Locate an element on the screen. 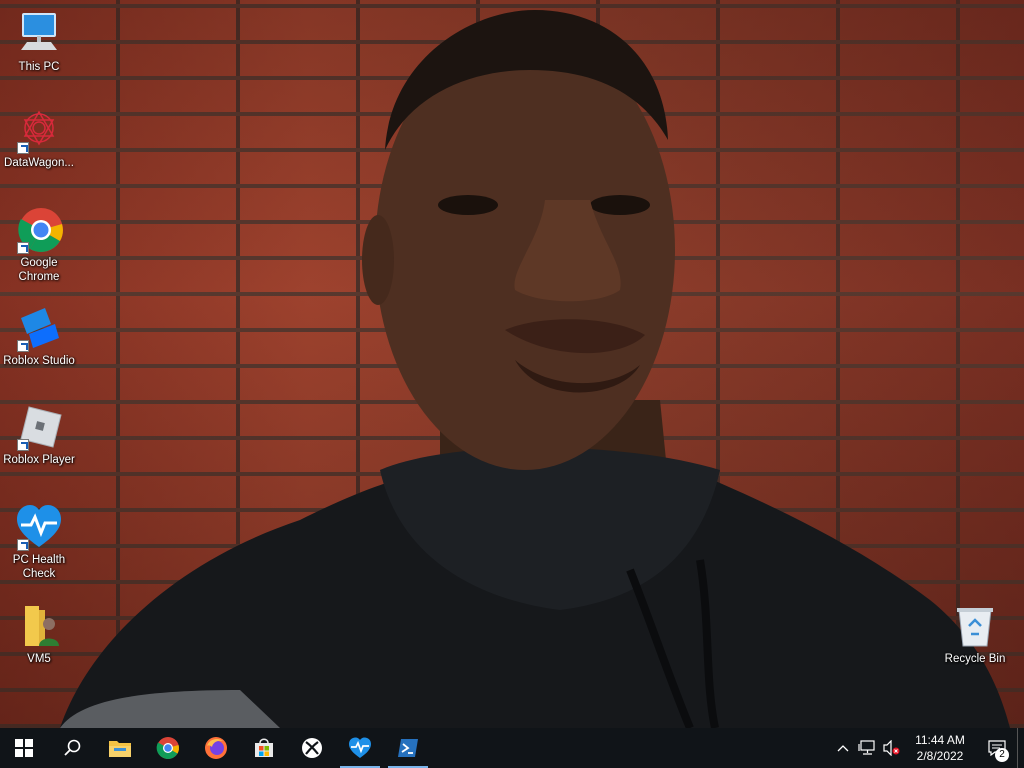 Image resolution: width=1024 pixels, height=768 pixels. desktop-icon-google-chrome: Google Chrome is located at coordinates (39, 245).